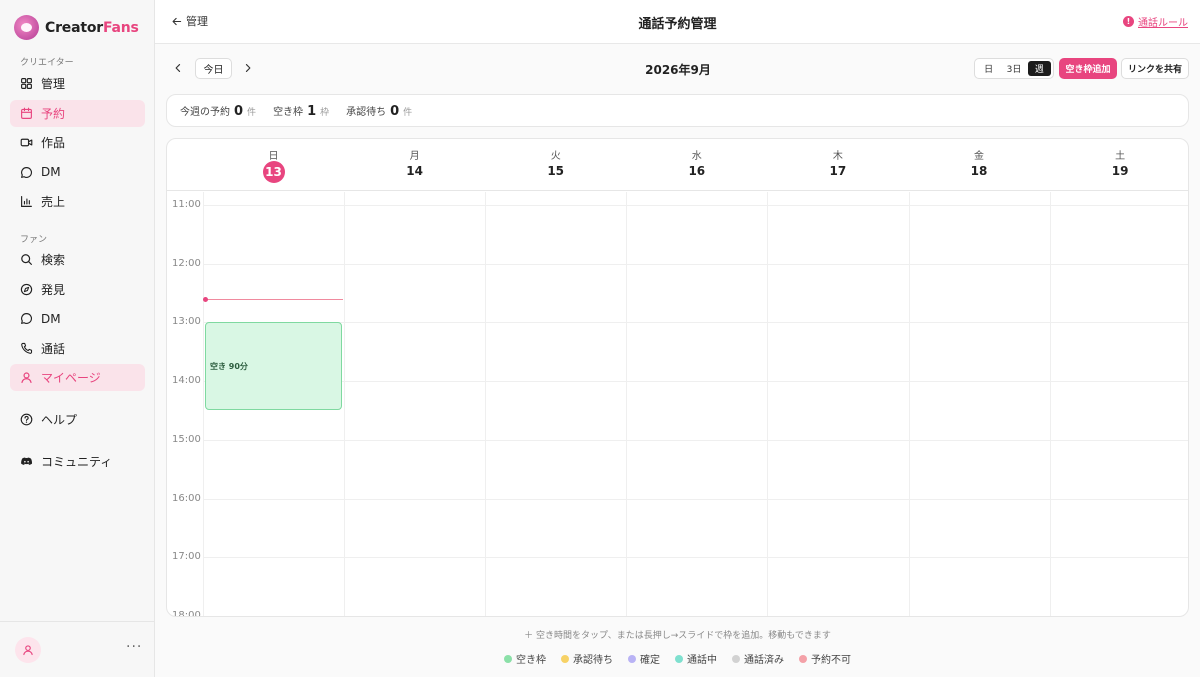 The height and width of the screenshot is (677, 1200). What do you see at coordinates (77, 172) in the screenshot?
I see `sidebar-item-creator-3: DM` at bounding box center [77, 172].